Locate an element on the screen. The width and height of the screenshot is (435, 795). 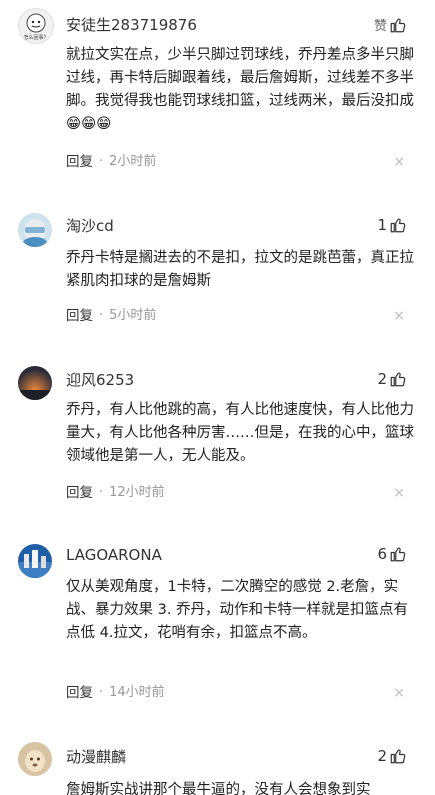
comment-meta: 回复 · 14小时前 × is located at coordinates (238, 693).